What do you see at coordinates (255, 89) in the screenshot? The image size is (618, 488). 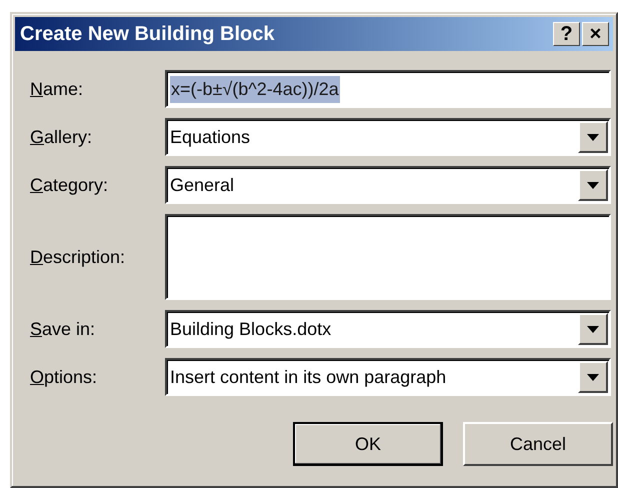 I see `selected-text: x=(-b±√(b^2-4ac))/2a` at bounding box center [255, 89].